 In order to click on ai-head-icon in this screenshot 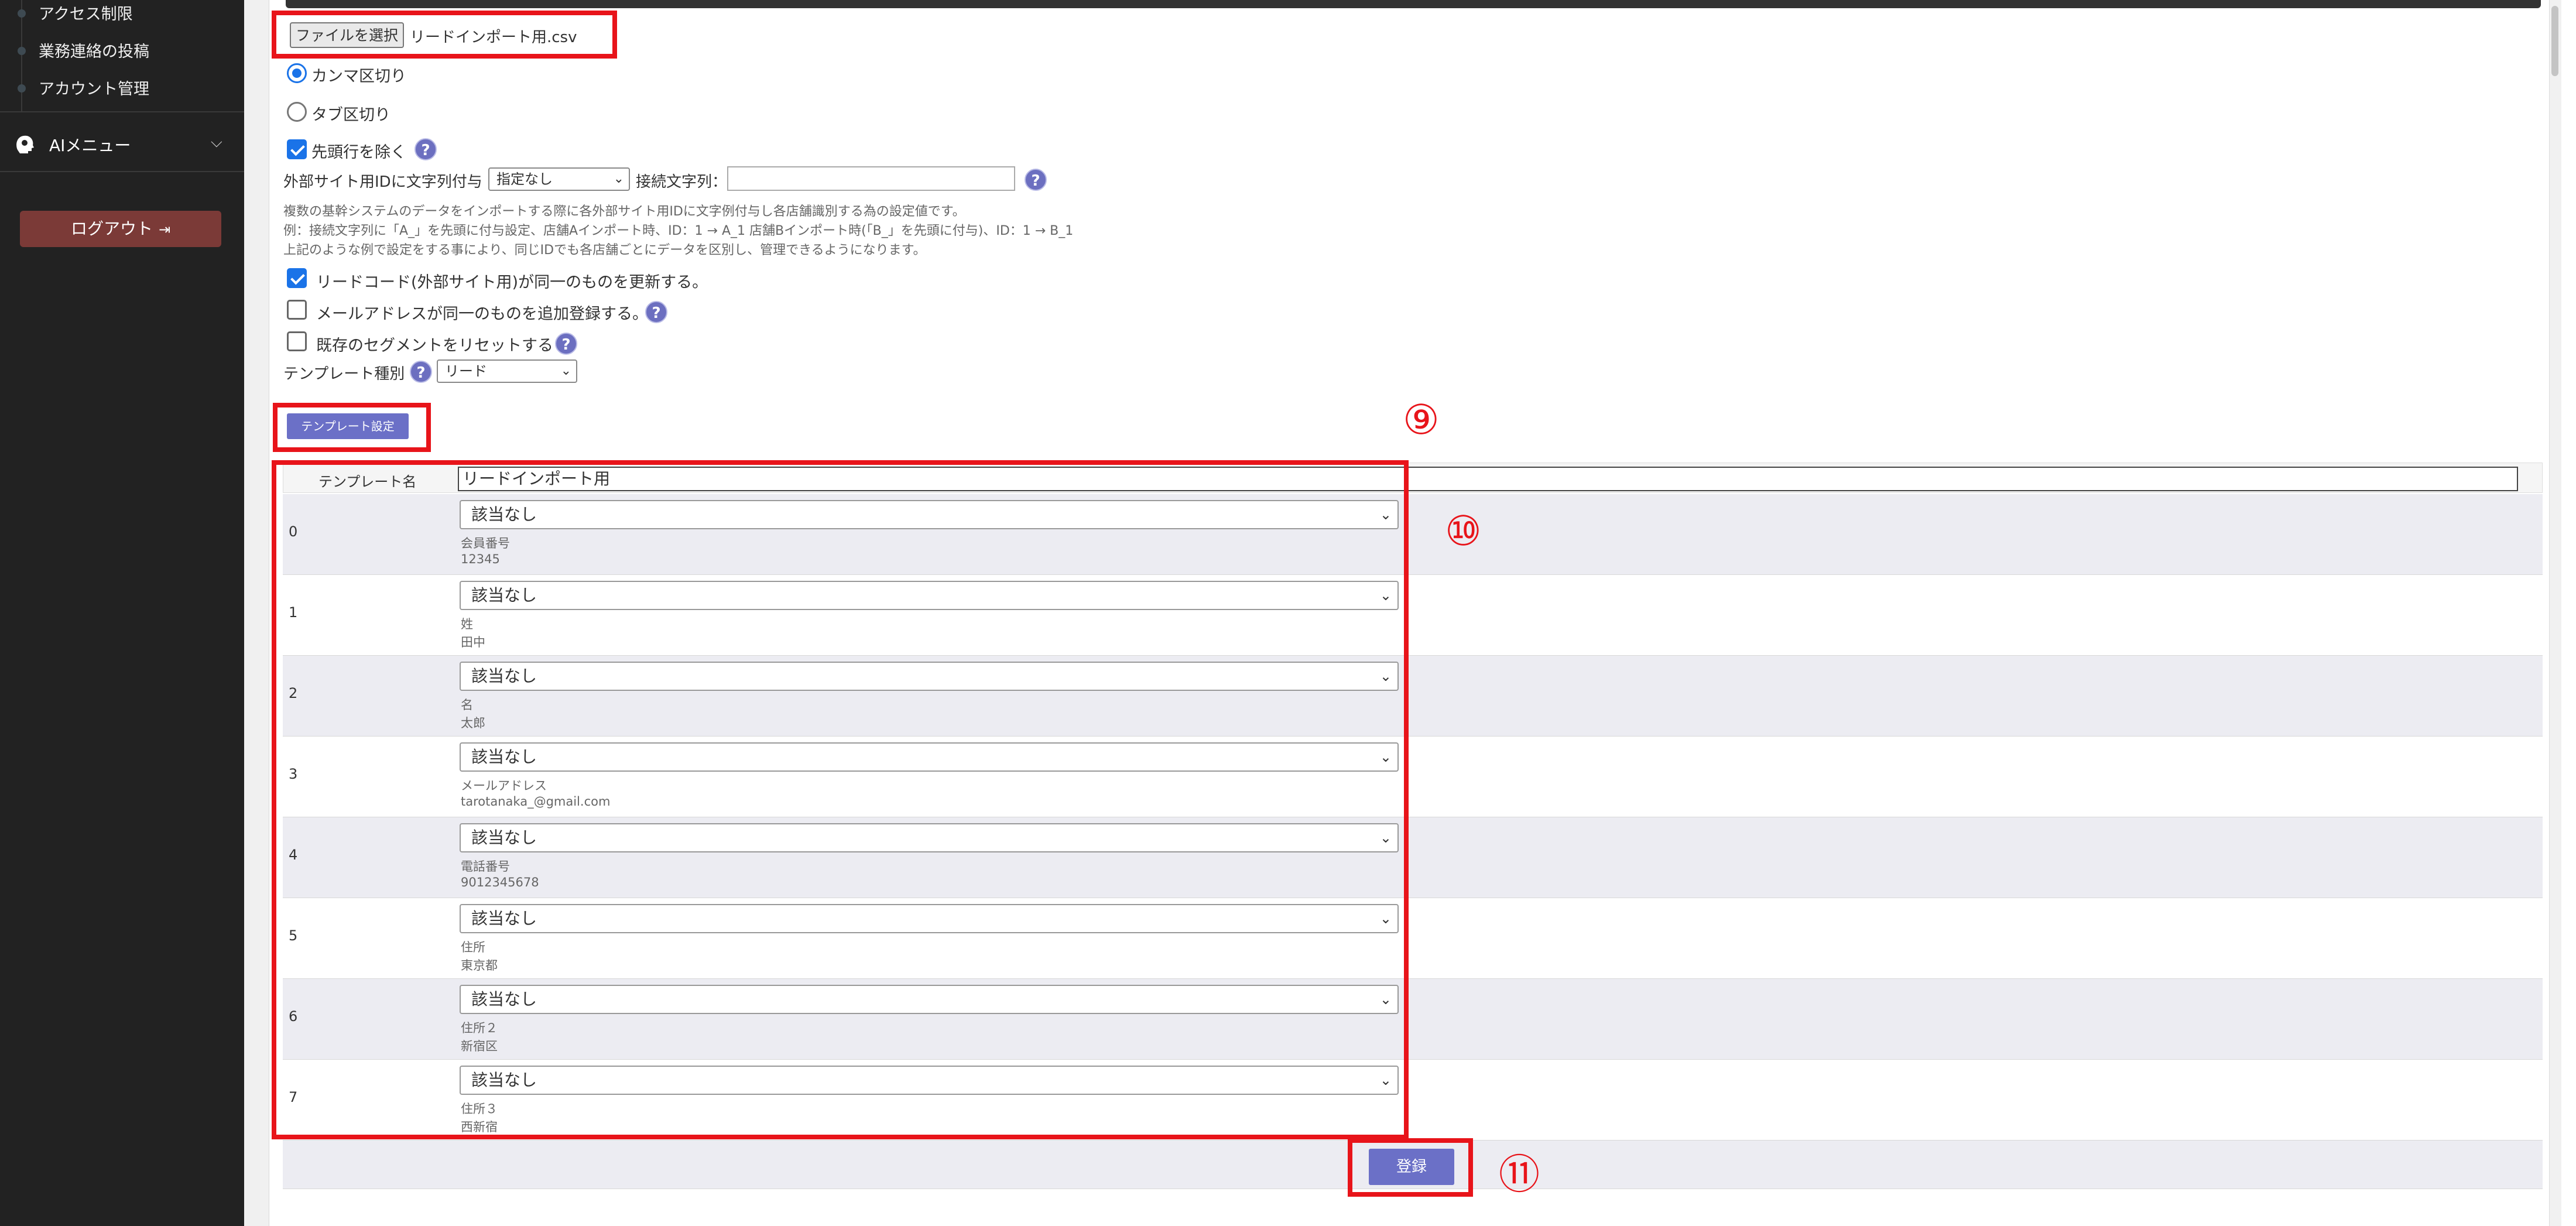, I will do `click(25, 144)`.